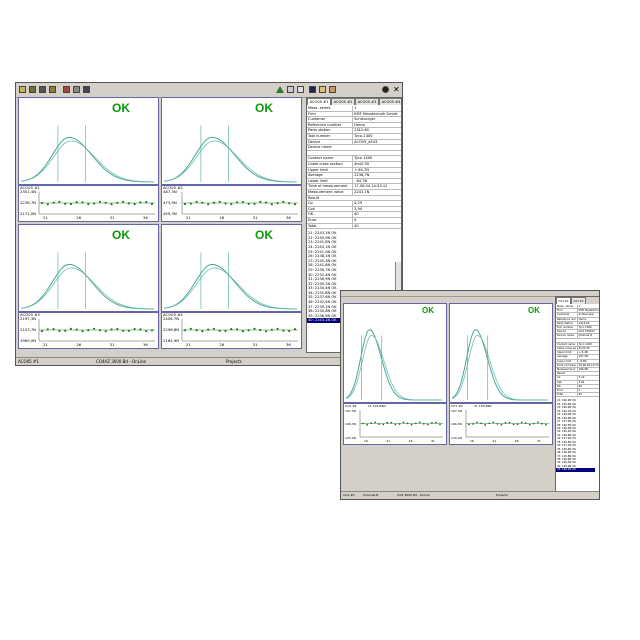 The width and height of the screenshot is (640, 640). Describe the element at coordinates (396, 90) in the screenshot. I see `close-icon: ✕` at that location.